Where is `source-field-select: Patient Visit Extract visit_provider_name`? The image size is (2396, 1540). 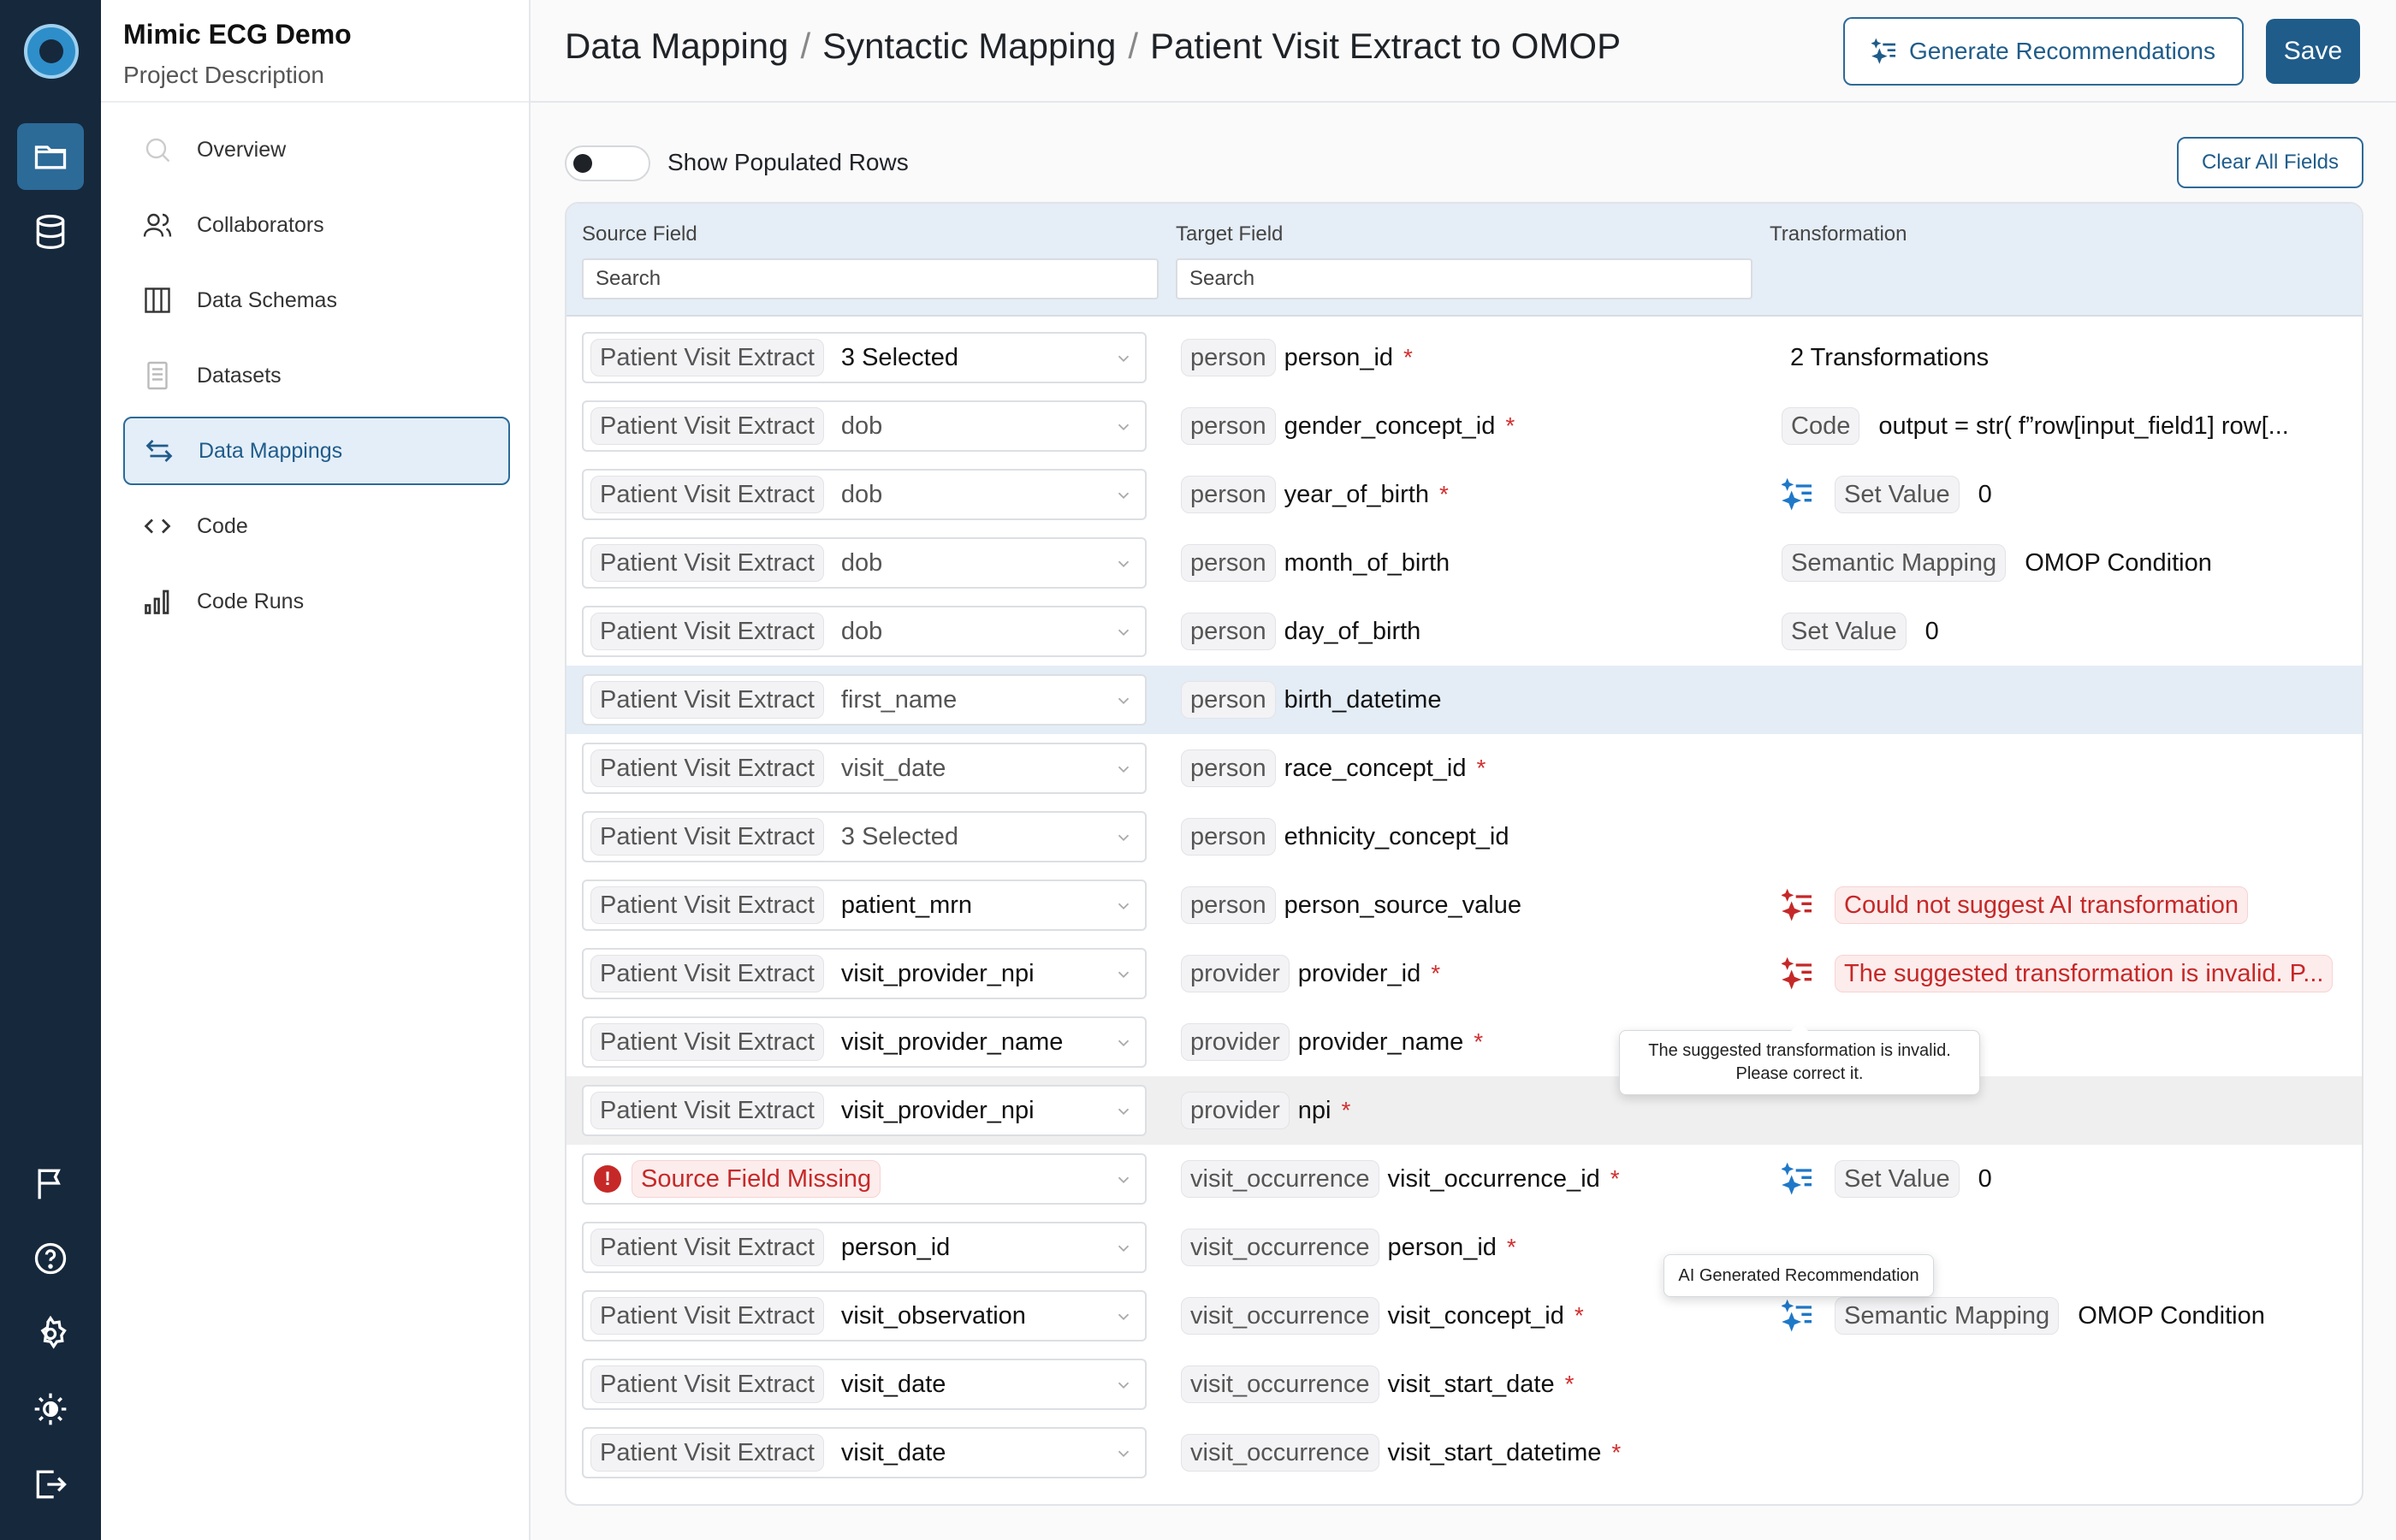 source-field-select: Patient Visit Extract visit_provider_name is located at coordinates (865, 1042).